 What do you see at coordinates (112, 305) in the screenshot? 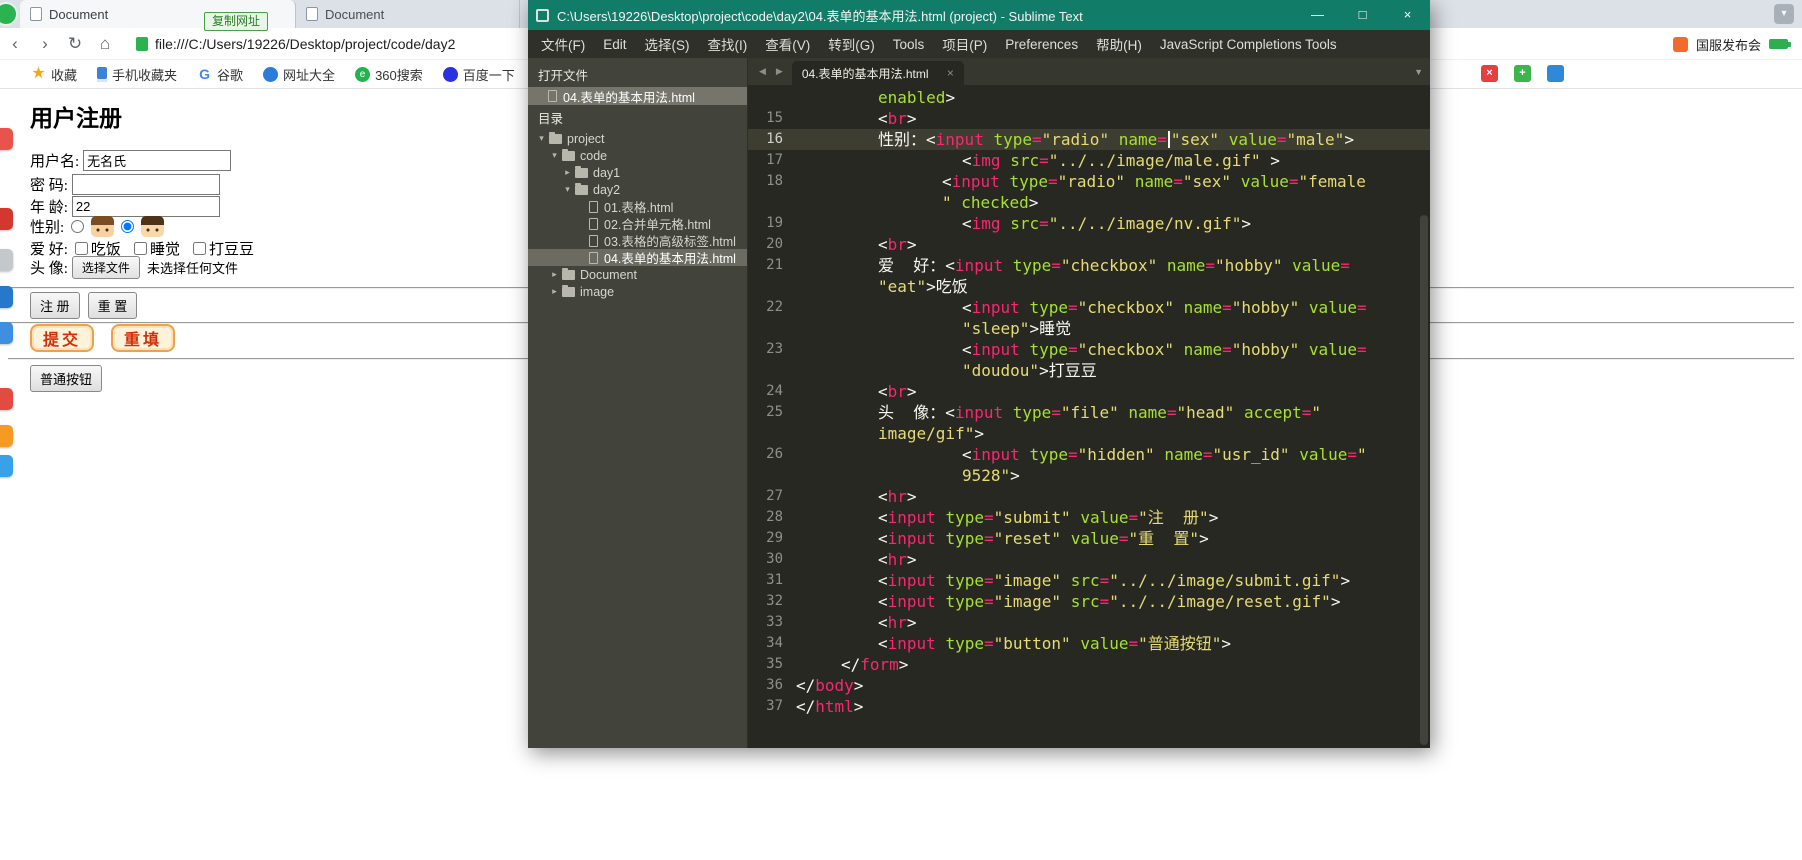
I see `reset-button: 重 置` at bounding box center [112, 305].